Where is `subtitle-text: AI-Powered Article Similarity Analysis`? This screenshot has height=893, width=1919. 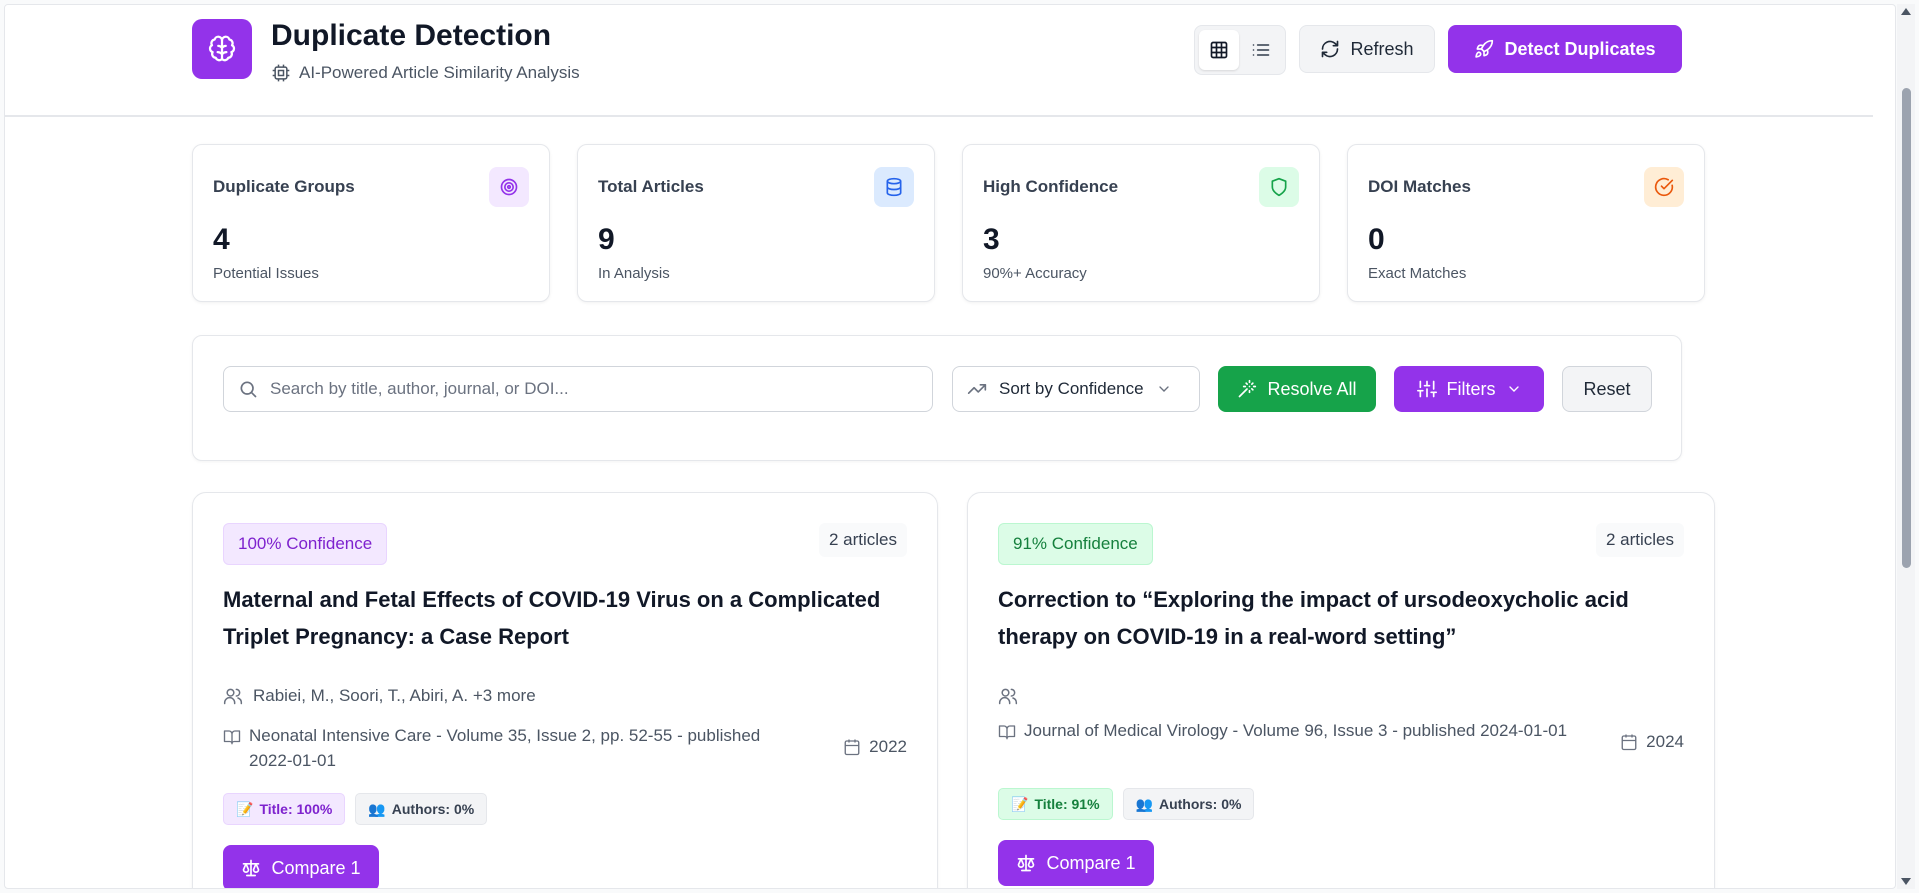 subtitle-text: AI-Powered Article Similarity Analysis is located at coordinates (439, 72).